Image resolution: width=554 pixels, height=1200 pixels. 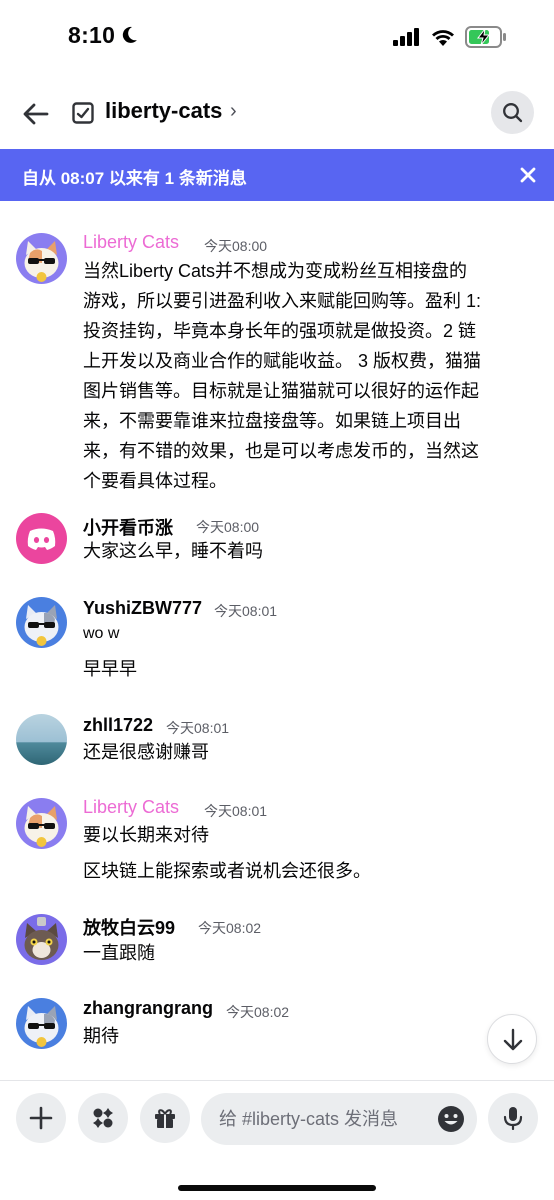 I want to click on message-line: 来，有不错的效果，也是可以考虑发币的，当然这, so click(x=281, y=451).